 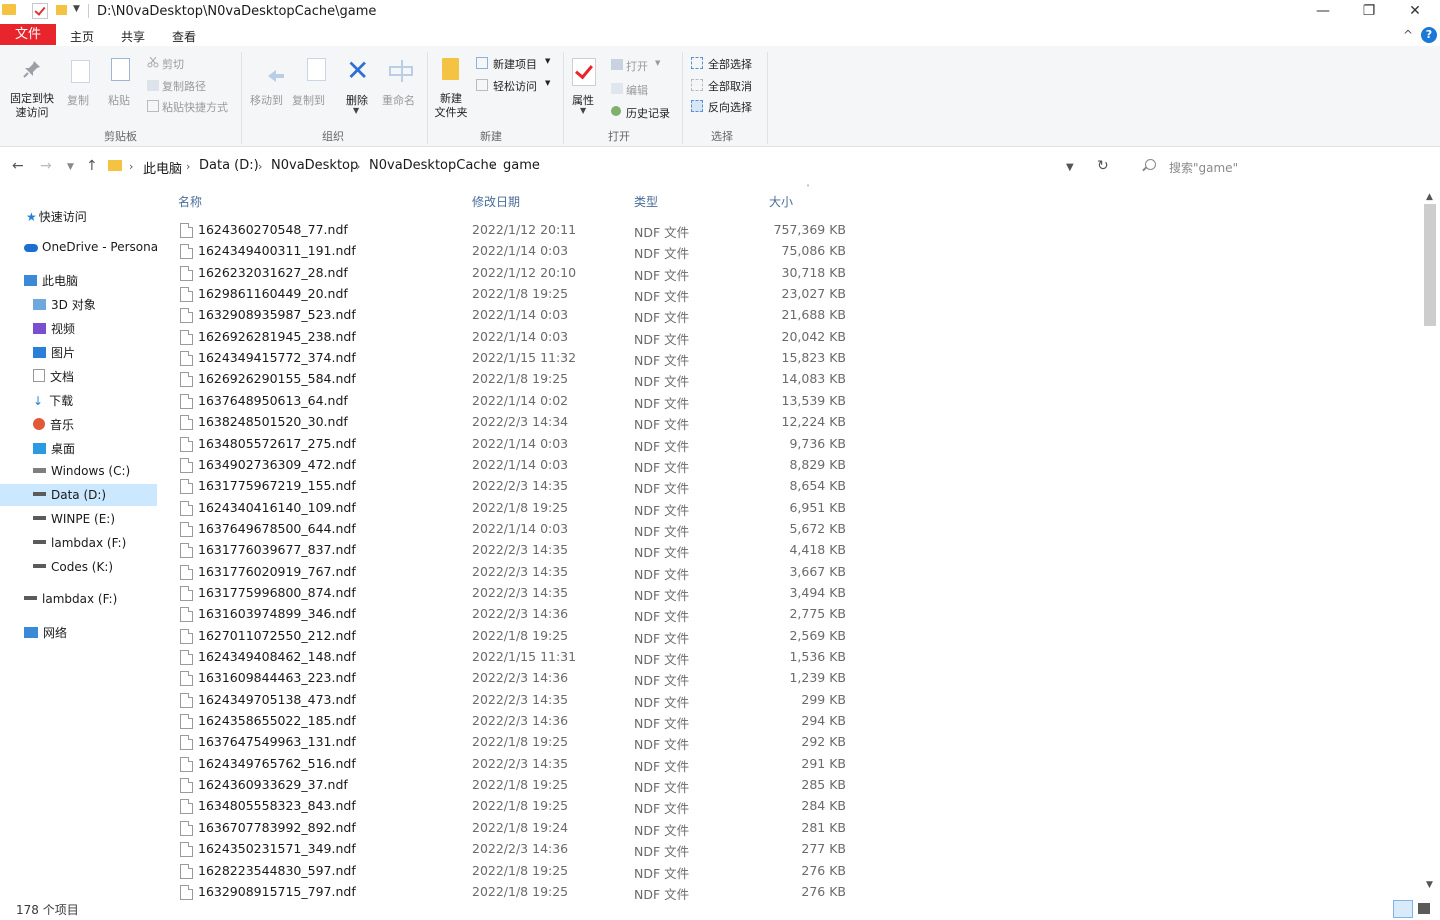 What do you see at coordinates (73, 567) in the screenshot?
I see `sidebar-item-codes-k: Codes (K:)` at bounding box center [73, 567].